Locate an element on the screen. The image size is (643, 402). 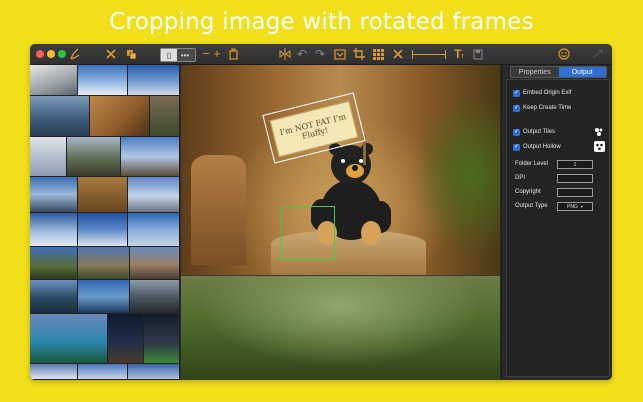
field-label-output-type: Output Type is located at coordinates (531, 206).